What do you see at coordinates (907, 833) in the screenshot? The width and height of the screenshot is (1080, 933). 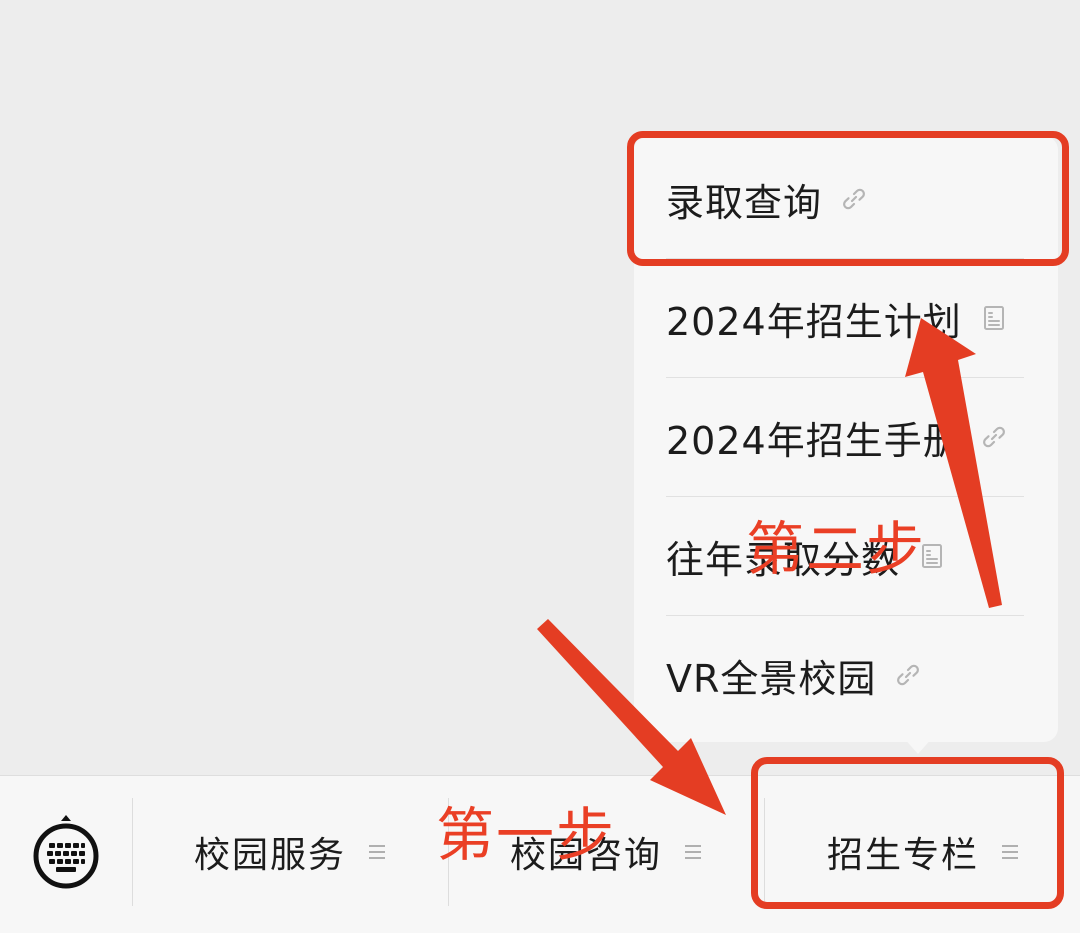 I see `highlight-box-admissions-tab` at bounding box center [907, 833].